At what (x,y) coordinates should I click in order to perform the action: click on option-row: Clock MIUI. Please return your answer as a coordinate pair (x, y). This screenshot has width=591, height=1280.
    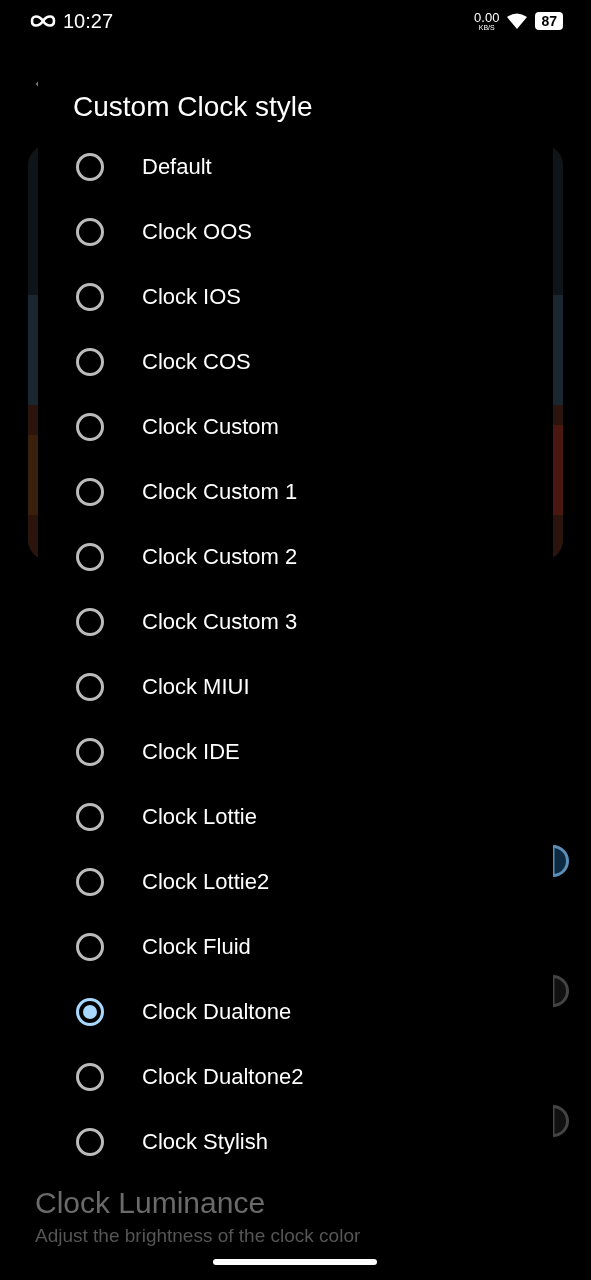
    Looking at the image, I should click on (313, 686).